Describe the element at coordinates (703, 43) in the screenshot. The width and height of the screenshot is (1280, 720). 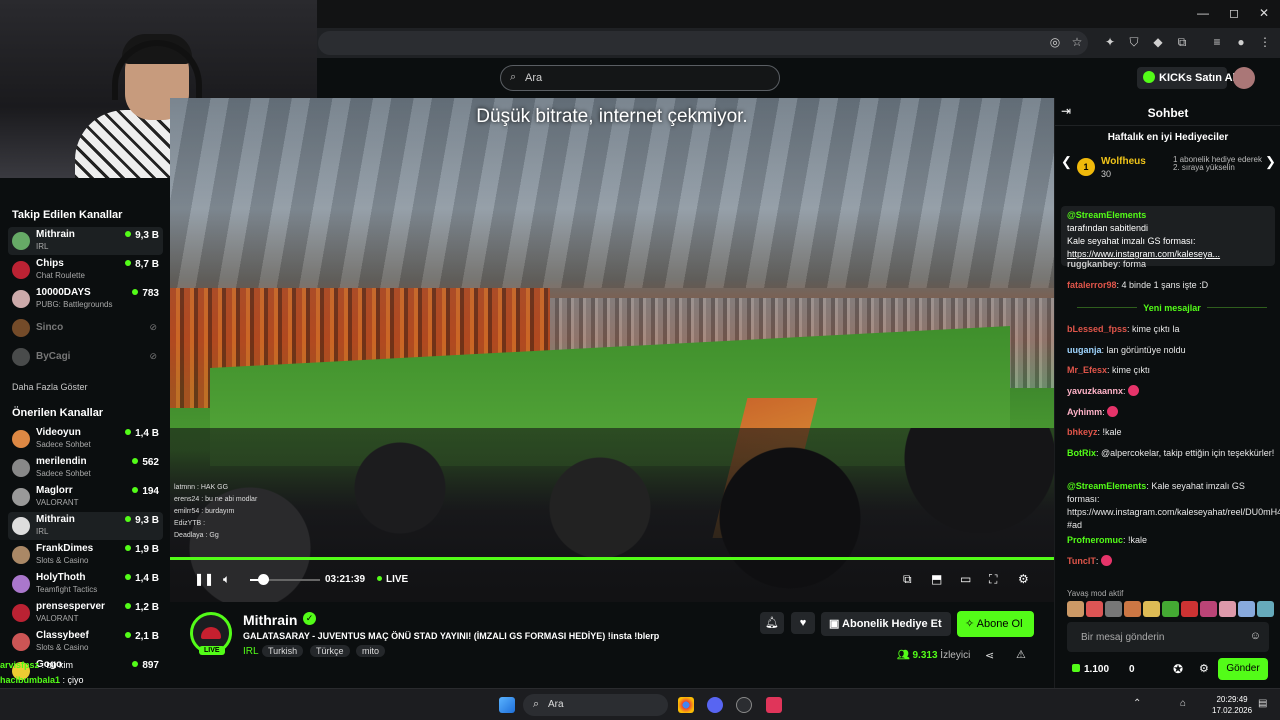
I see `address-bar` at that location.